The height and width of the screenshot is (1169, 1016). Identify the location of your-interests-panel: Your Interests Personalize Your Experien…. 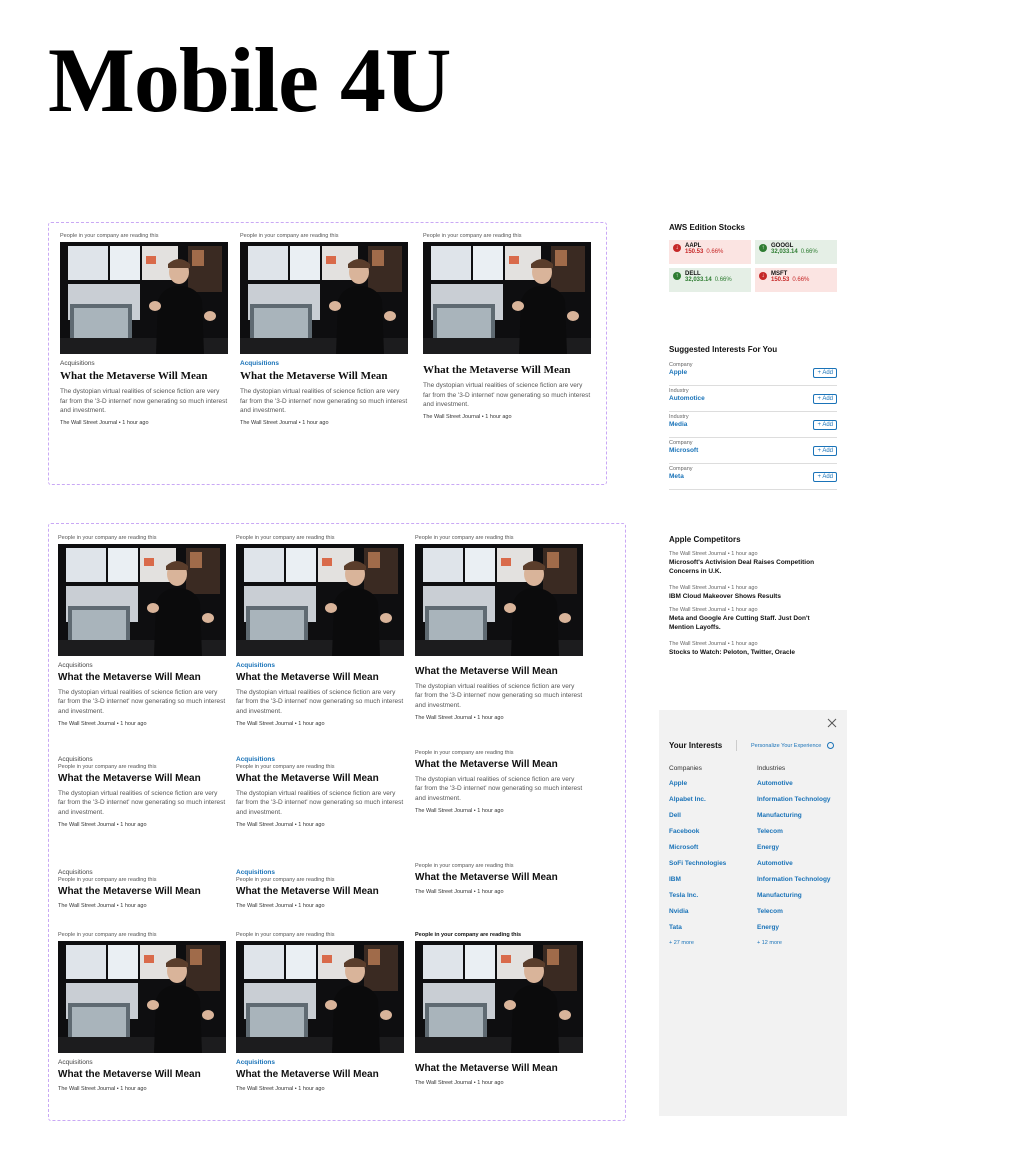
(753, 913).